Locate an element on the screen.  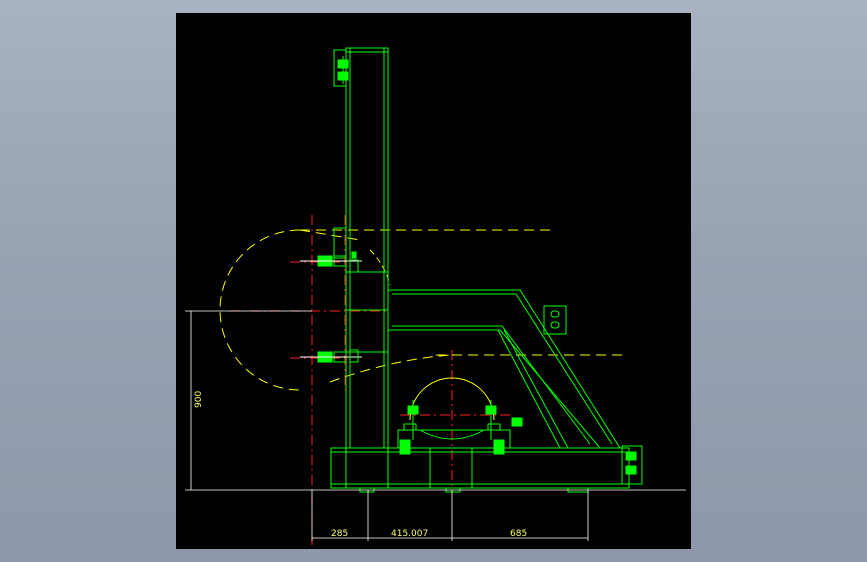
base-beam is located at coordinates (480, 468).